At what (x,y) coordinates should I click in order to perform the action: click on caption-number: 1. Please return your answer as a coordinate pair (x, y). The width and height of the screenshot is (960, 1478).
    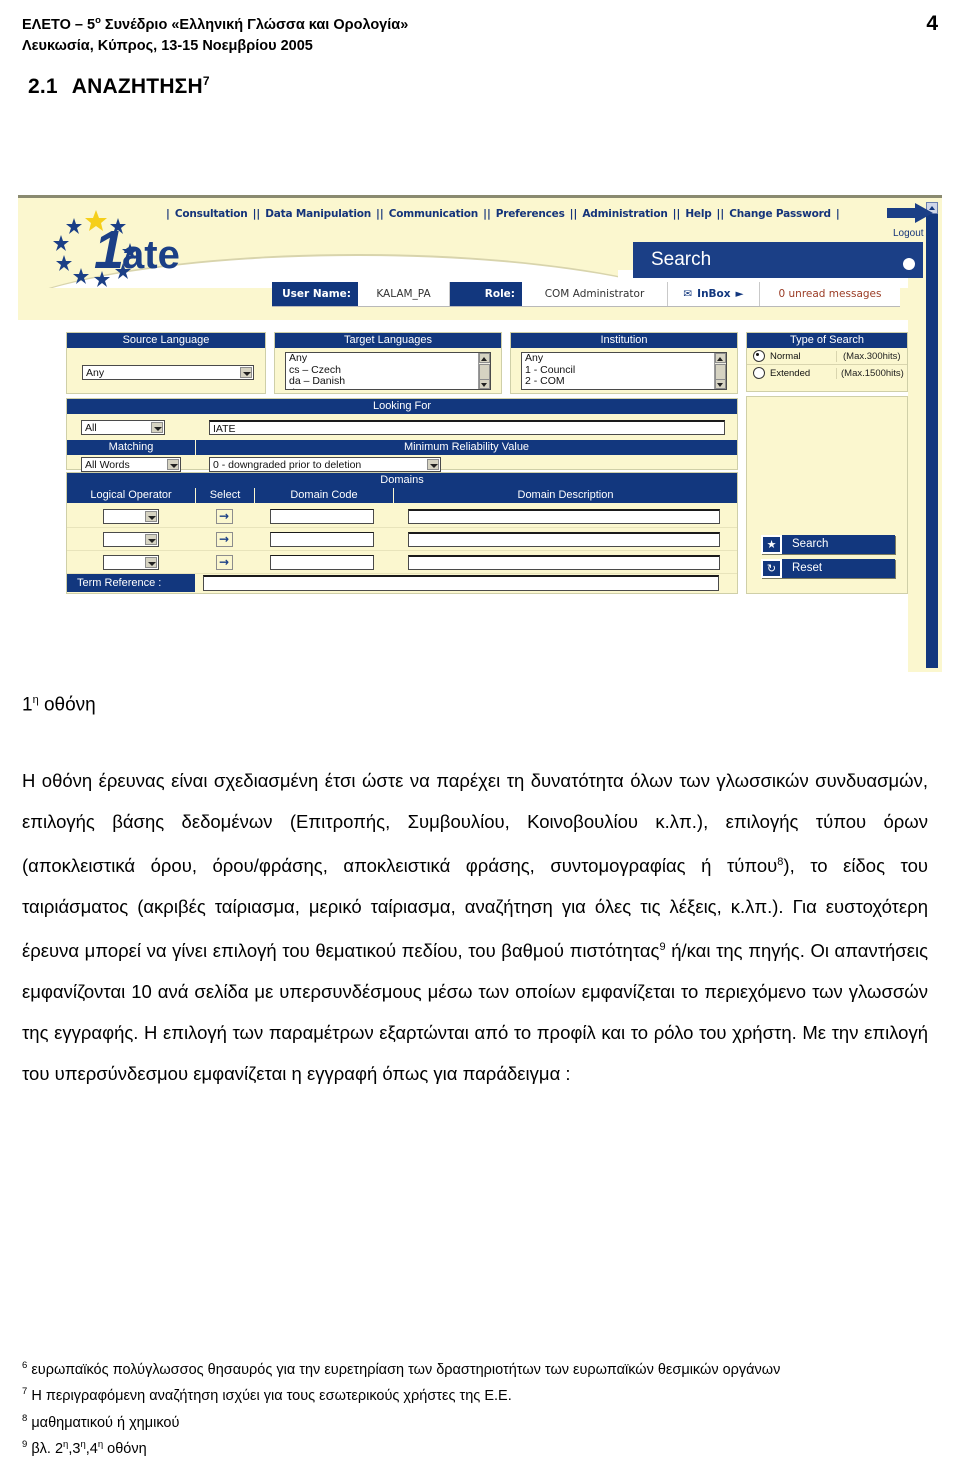
    Looking at the image, I should click on (27, 705).